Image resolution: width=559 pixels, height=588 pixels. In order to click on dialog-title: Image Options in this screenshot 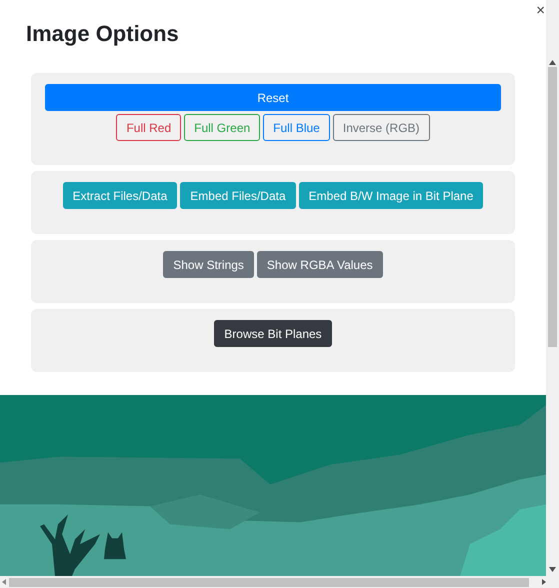, I will do `click(102, 34)`.